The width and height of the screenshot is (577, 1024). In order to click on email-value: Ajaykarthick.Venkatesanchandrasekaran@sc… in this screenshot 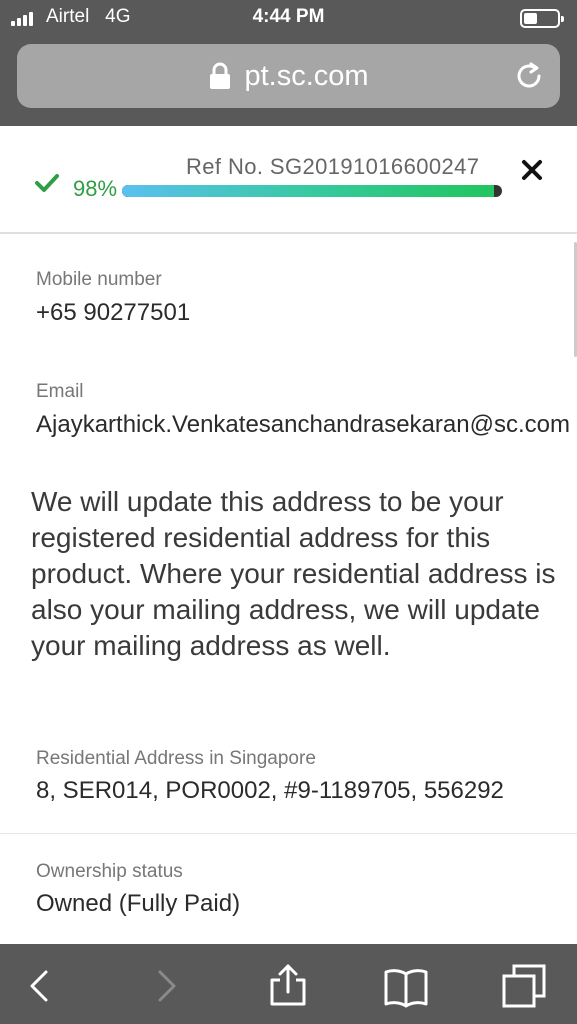, I will do `click(303, 424)`.